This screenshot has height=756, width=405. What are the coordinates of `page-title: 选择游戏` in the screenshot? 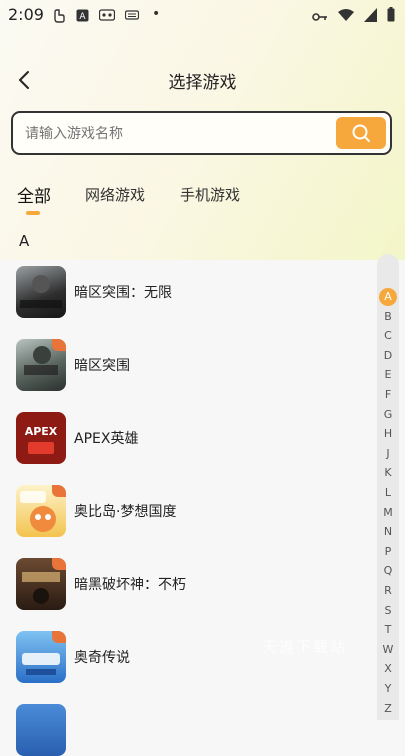 It's located at (202, 83).